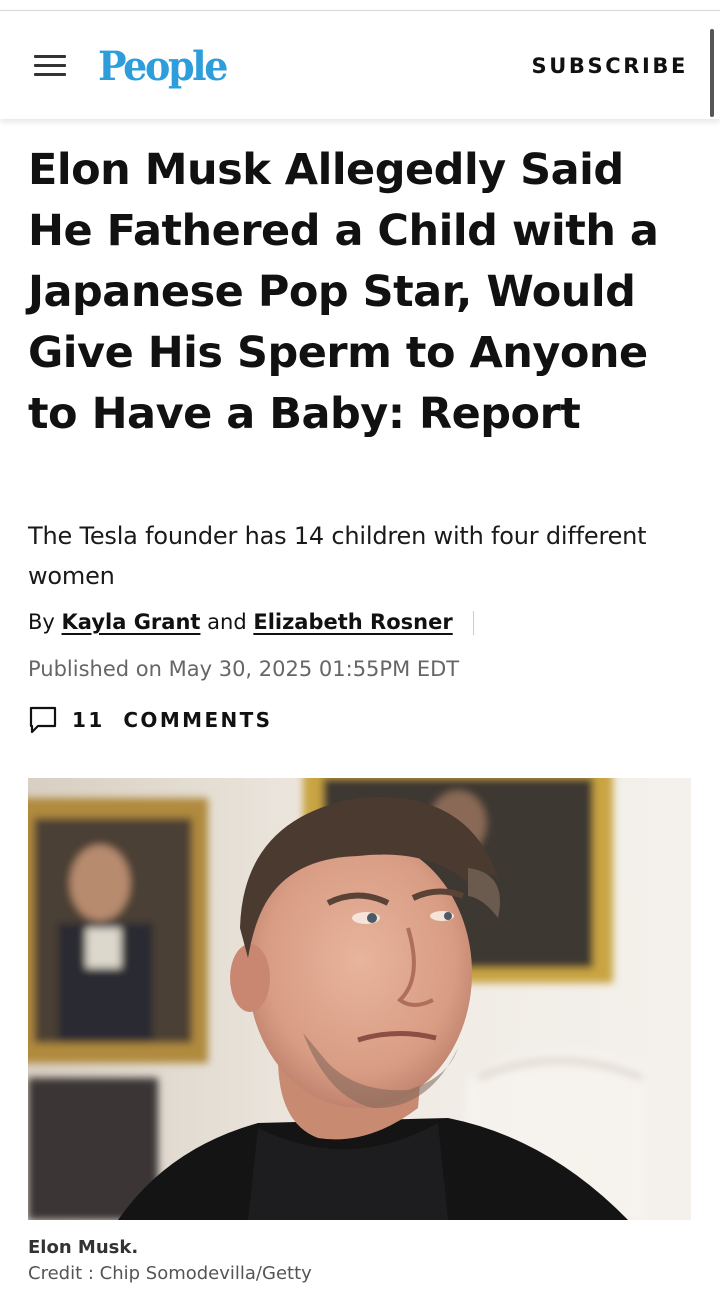 This screenshot has width=720, height=1301. Describe the element at coordinates (251, 622) in the screenshot. I see `byline: By Kayla Grant and Elizabeth Rosner` at that location.